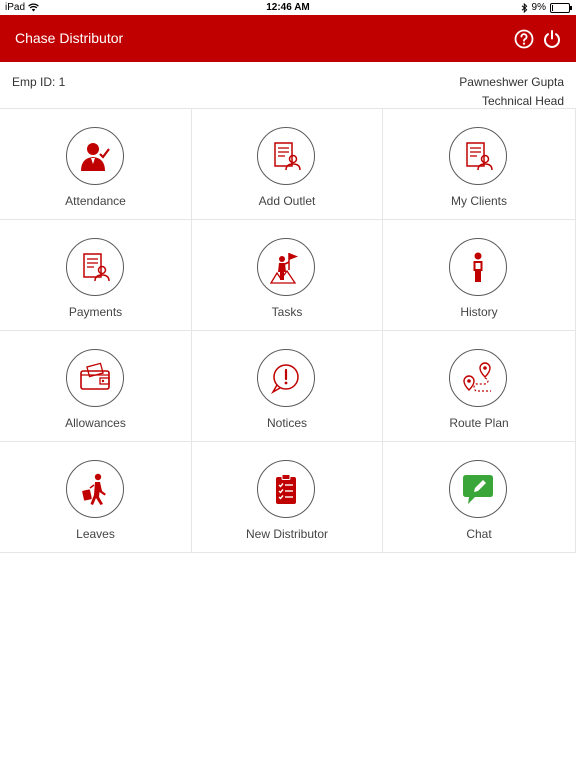 The image size is (576, 768). What do you see at coordinates (287, 534) in the screenshot?
I see `menu-label: New Distributor` at bounding box center [287, 534].